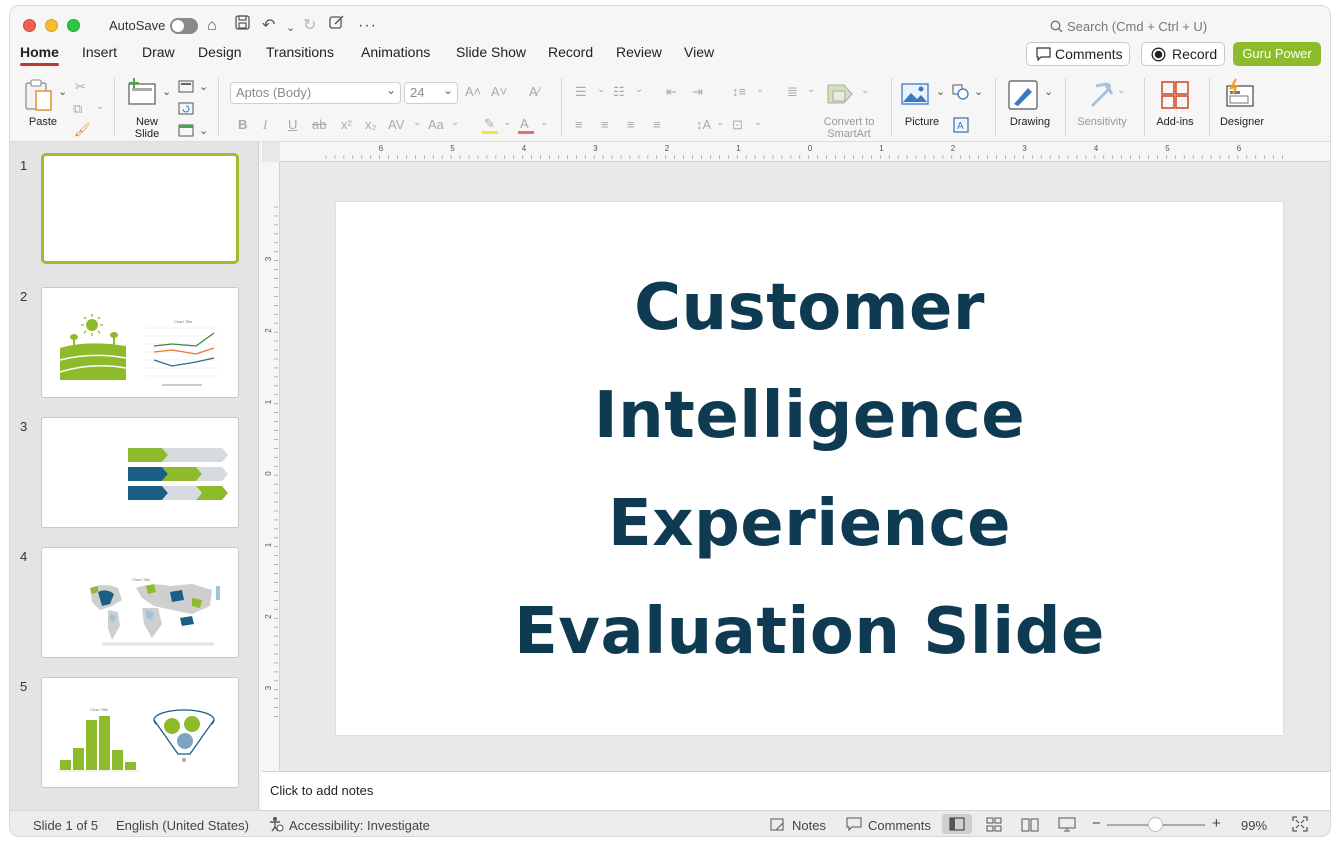 Image resolution: width=1337 pixels, height=843 pixels. Describe the element at coordinates (436, 124) in the screenshot. I see `change-case-icon: Aa` at that location.